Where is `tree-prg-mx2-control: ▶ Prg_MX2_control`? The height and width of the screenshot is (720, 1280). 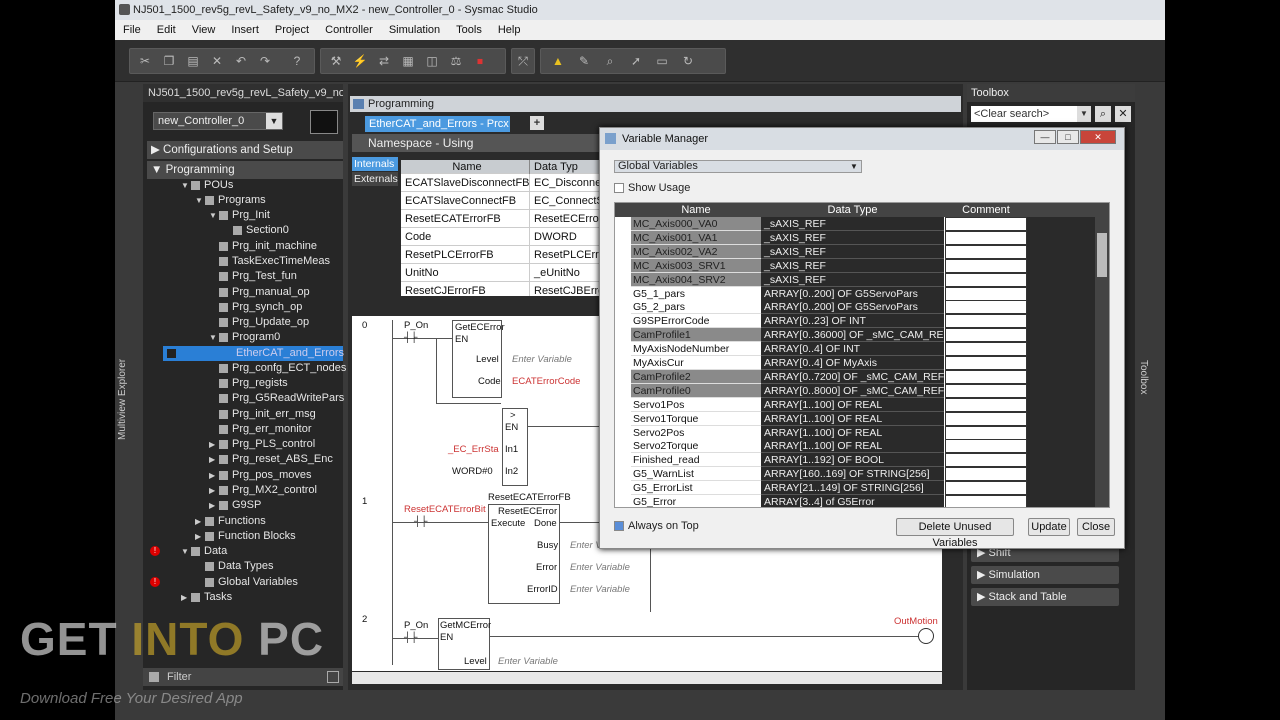 tree-prg-mx2-control: ▶ Prg_MX2_control is located at coordinates (243, 490).